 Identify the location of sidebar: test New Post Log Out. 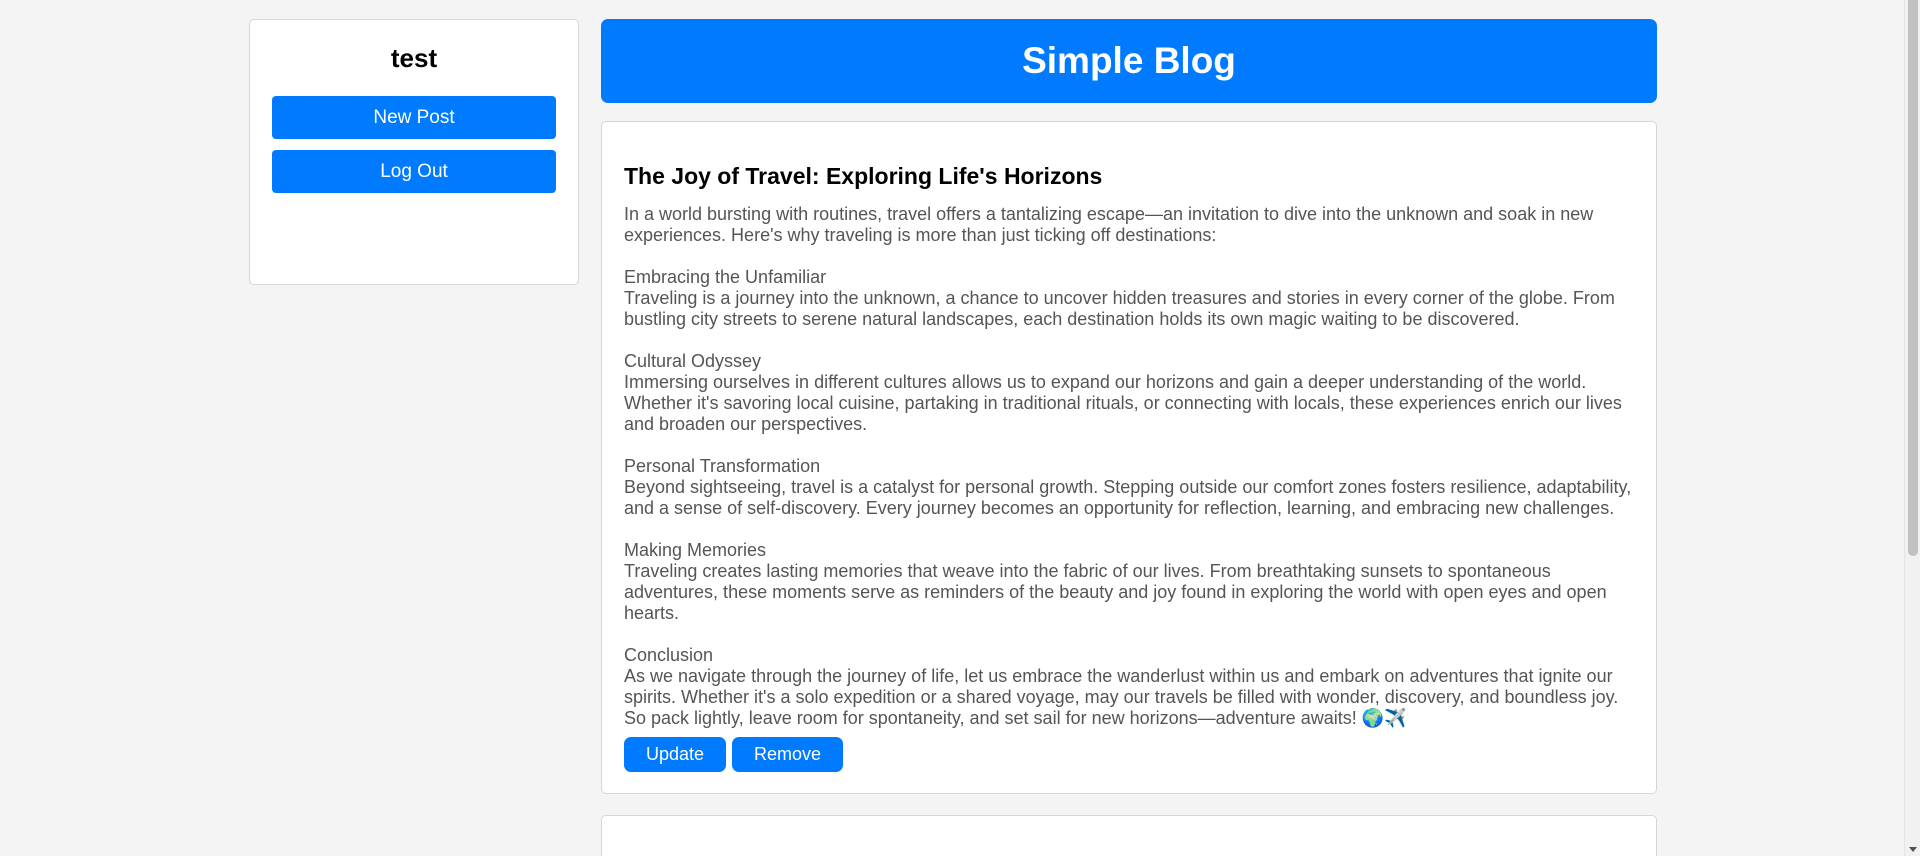
(414, 152).